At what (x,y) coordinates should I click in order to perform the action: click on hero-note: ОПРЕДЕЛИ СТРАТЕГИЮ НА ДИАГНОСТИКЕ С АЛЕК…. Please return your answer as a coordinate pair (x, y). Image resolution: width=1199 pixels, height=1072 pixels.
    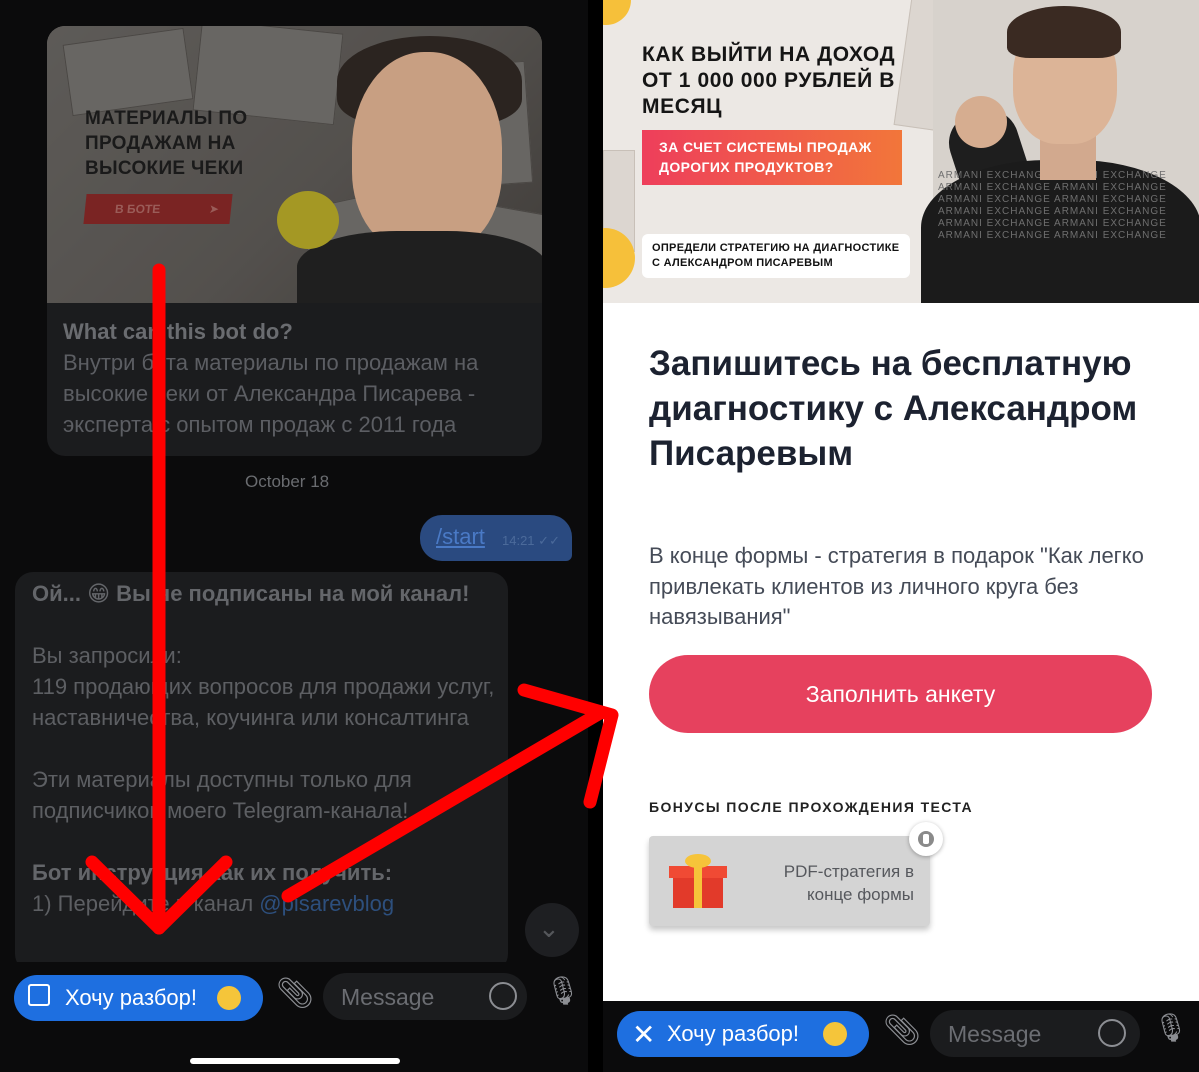
    Looking at the image, I should click on (776, 256).